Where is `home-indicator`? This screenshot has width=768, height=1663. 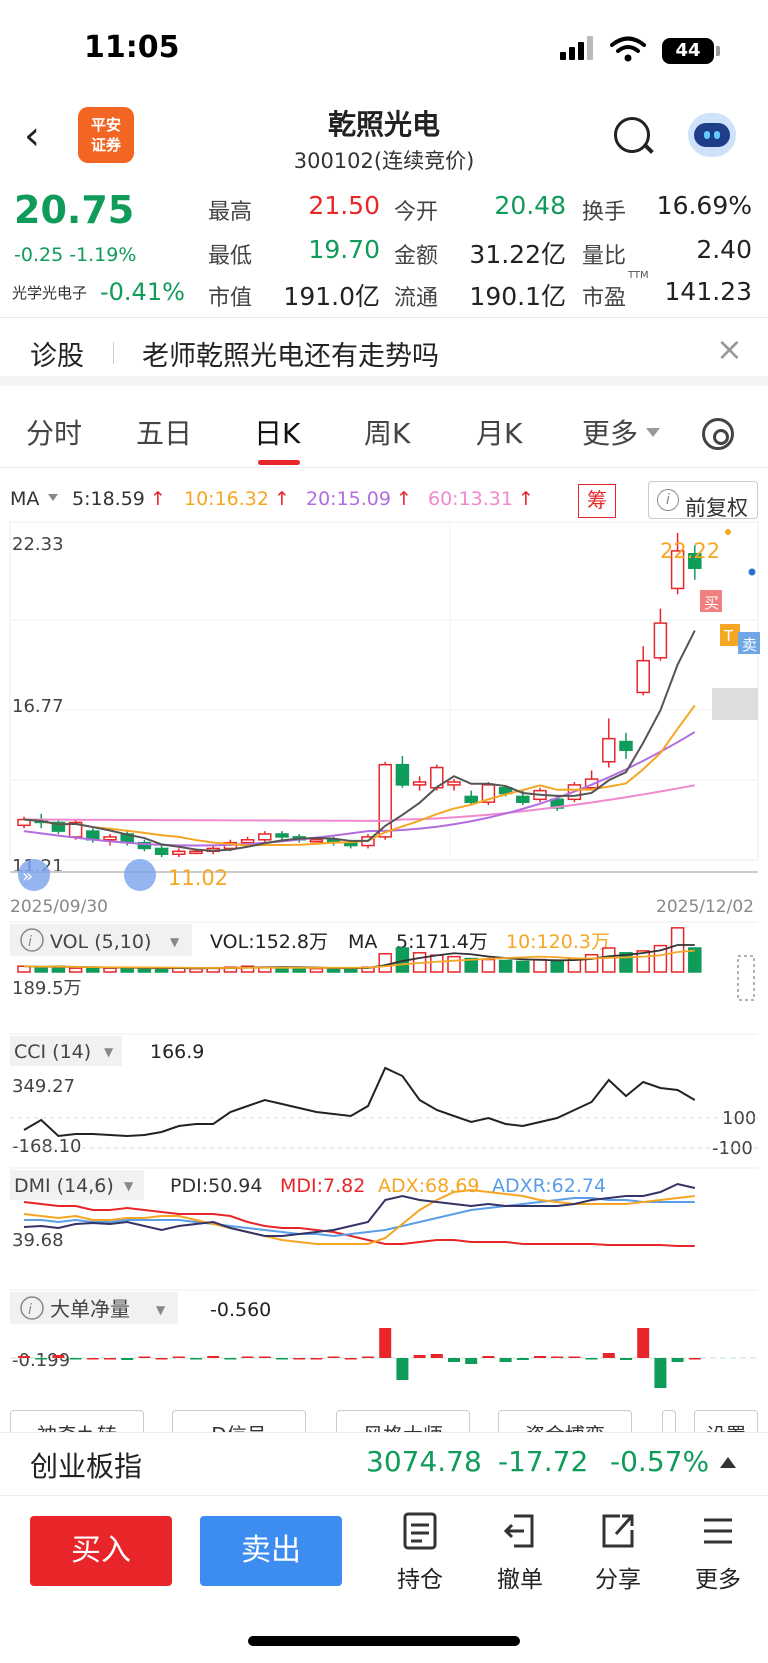
home-indicator is located at coordinates (384, 1641).